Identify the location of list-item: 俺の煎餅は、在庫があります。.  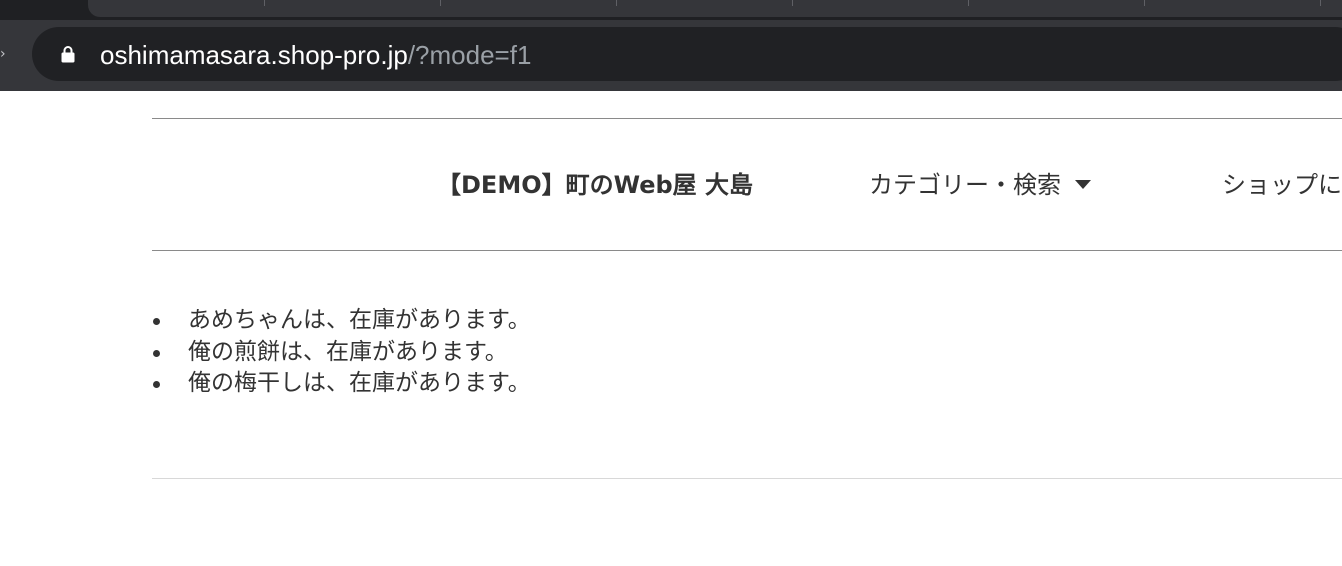
(341, 353).